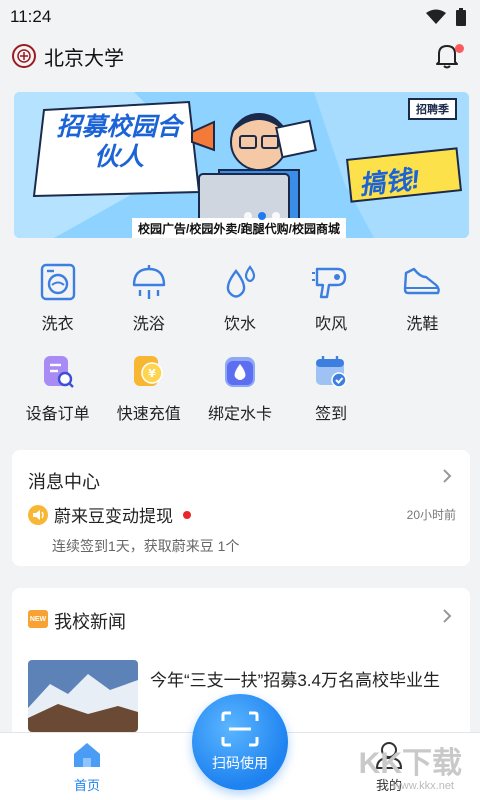 This screenshot has width=480, height=800. I want to click on wifi-icon, so click(436, 16).